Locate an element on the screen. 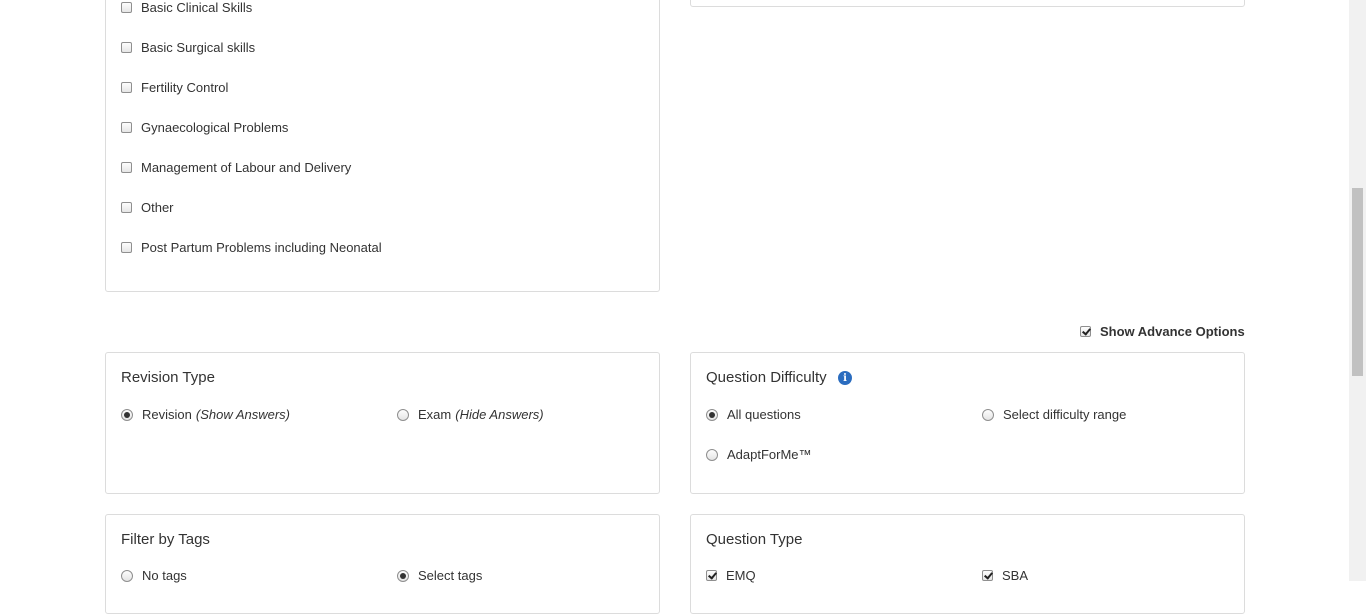 Image resolution: width=1366 pixels, height=614 pixels. difficulty-range-radio: Select difficulty range is located at coordinates (1054, 414).